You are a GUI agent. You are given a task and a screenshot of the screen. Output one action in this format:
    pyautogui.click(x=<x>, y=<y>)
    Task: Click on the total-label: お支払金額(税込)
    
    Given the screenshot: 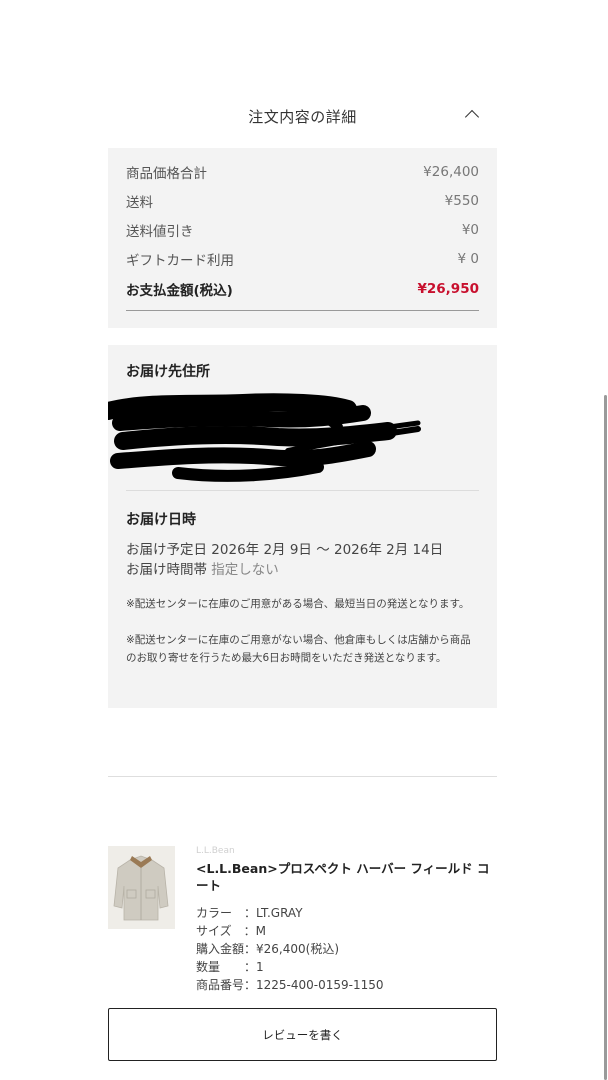 What is the action you would take?
    pyautogui.click(x=179, y=291)
    